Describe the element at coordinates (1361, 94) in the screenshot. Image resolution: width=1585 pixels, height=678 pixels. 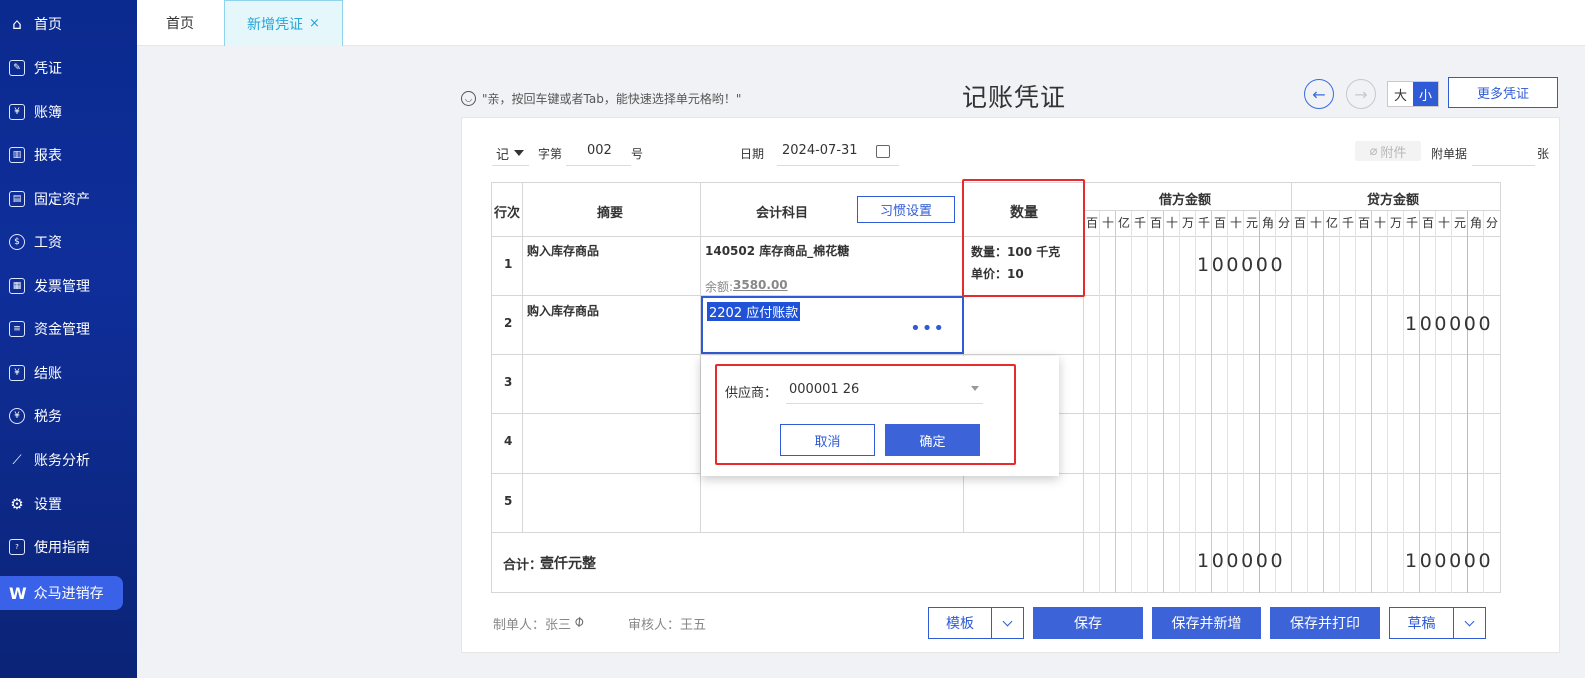
I see `next-voucher-button: →` at that location.